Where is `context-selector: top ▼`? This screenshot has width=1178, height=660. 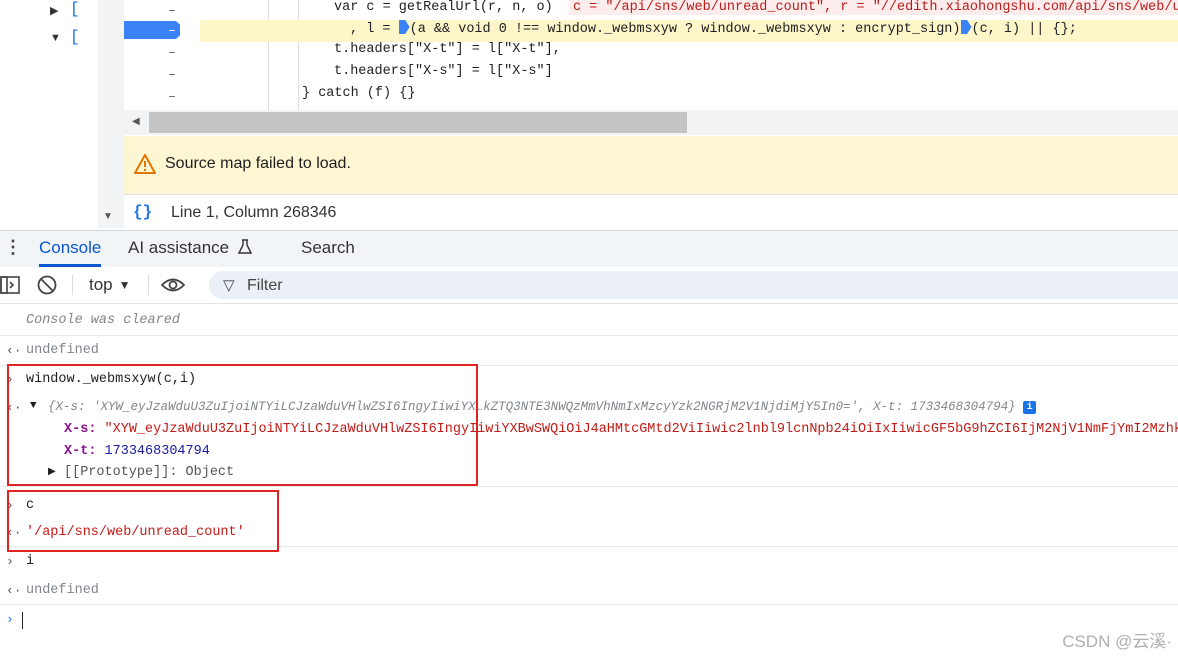 context-selector: top ▼ is located at coordinates (110, 285).